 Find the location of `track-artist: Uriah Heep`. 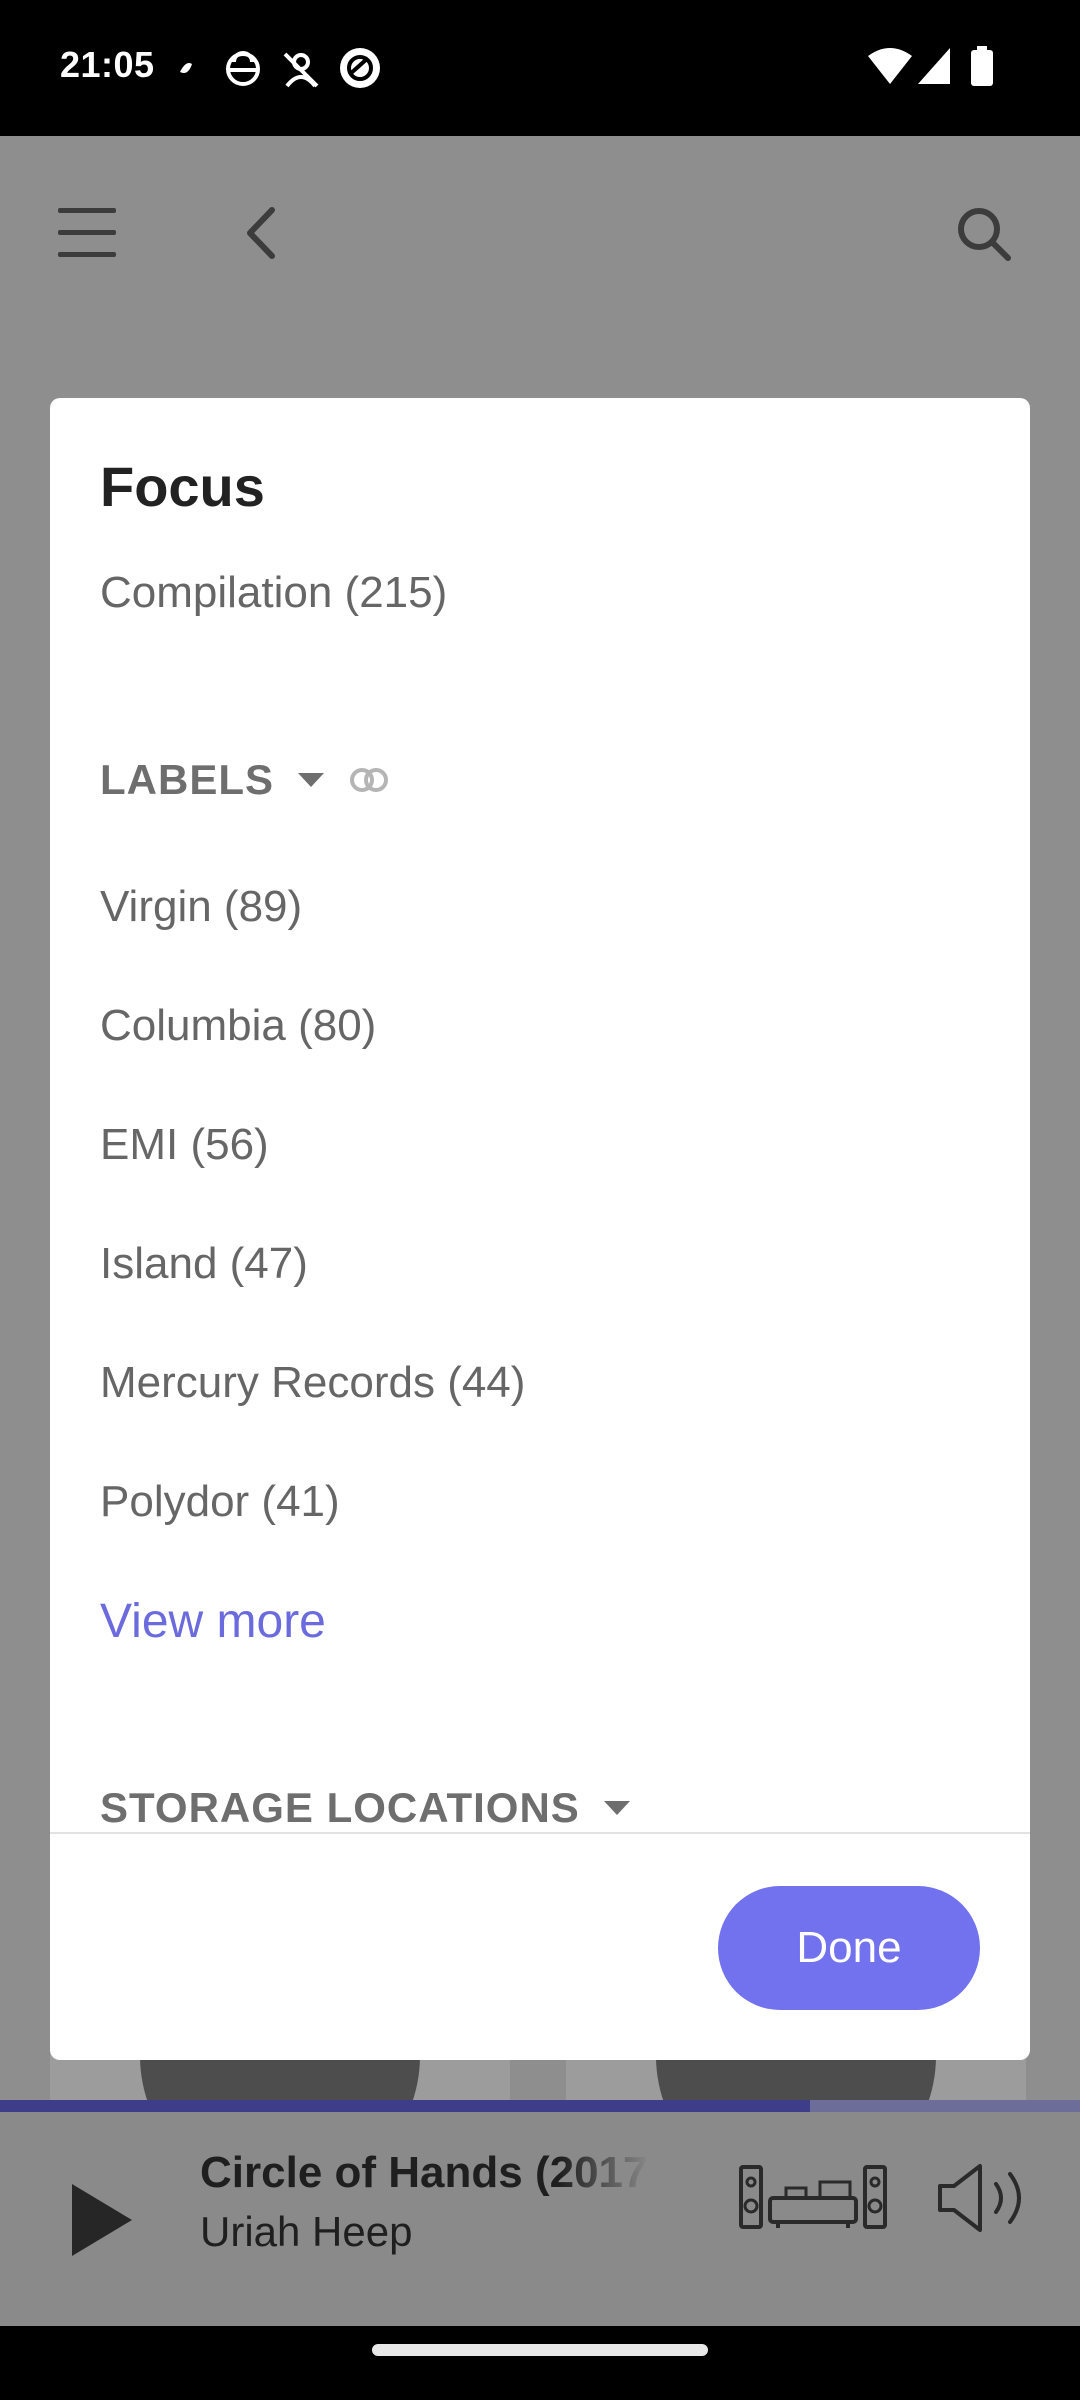

track-artist: Uriah Heep is located at coordinates (306, 2231).